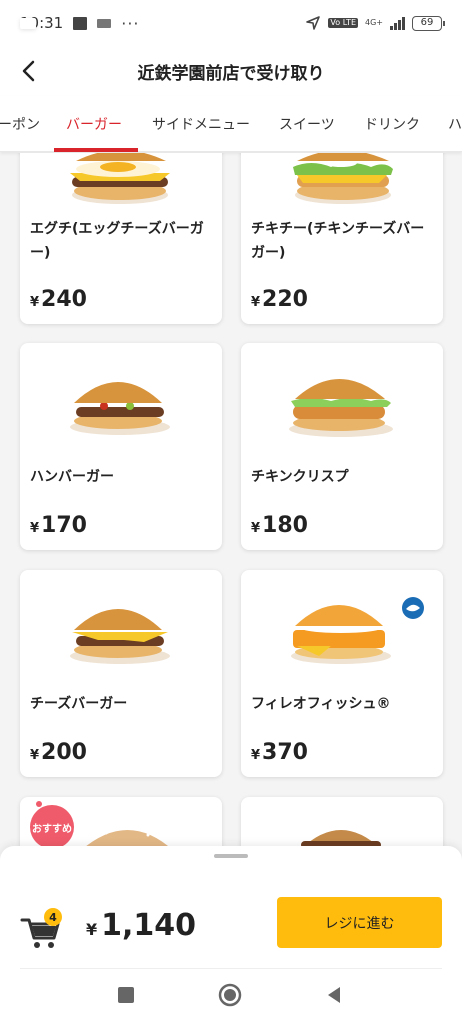  I want to click on status-left: 10:31 ···, so click(80, 23).